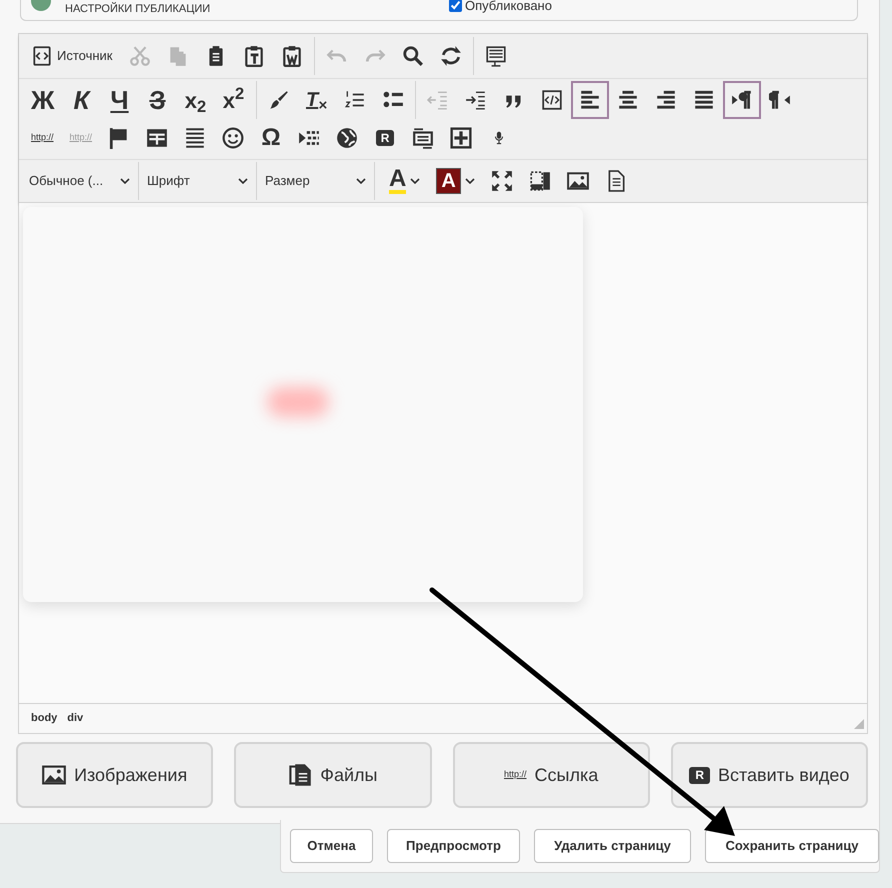 The height and width of the screenshot is (888, 892). What do you see at coordinates (423, 138) in the screenshot?
I see `frame-icon` at bounding box center [423, 138].